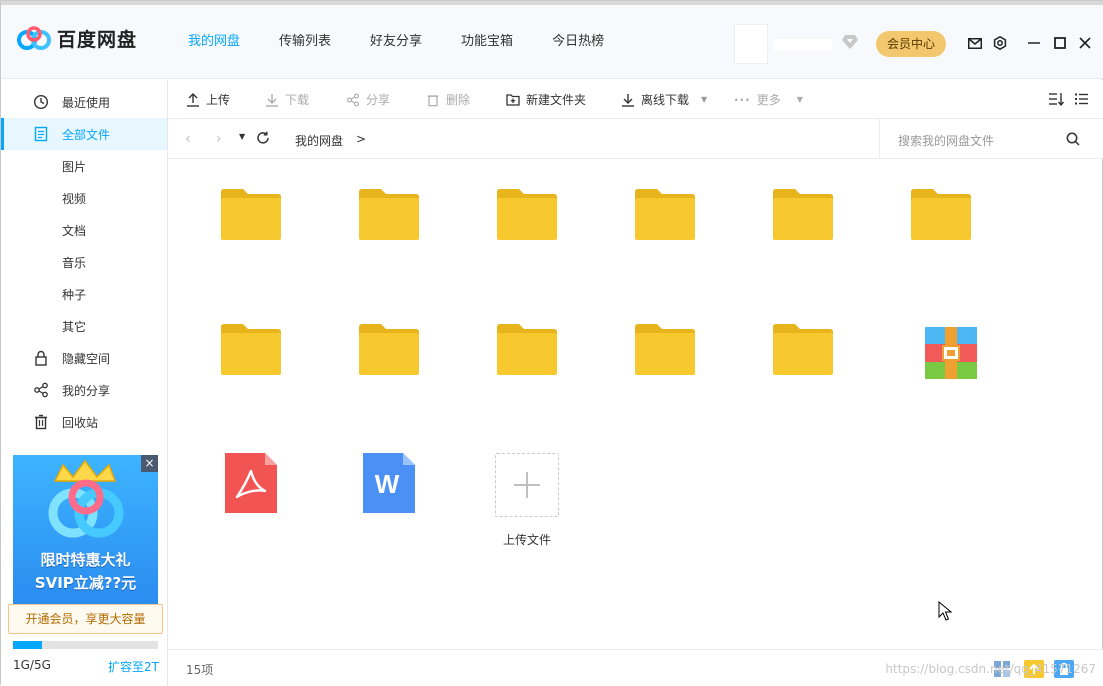  Describe the element at coordinates (84, 262) in the screenshot. I see `sidebar-item-music: 音乐` at that location.